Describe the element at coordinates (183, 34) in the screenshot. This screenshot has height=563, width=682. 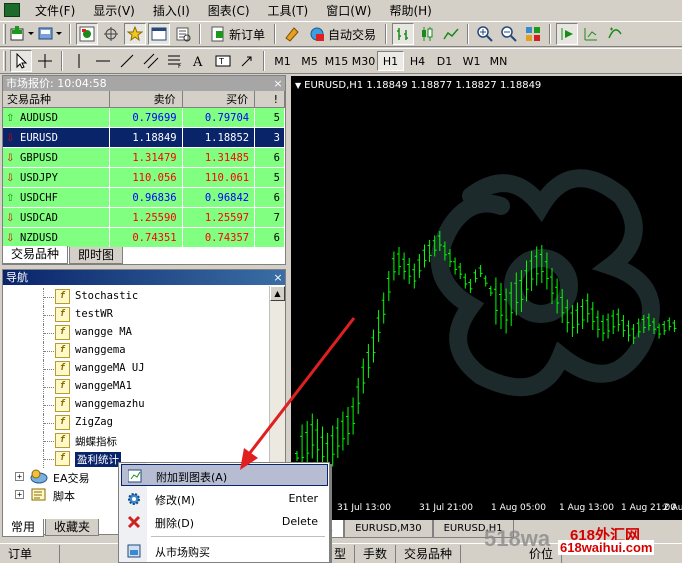
I see `strategy-tester-toggle` at that location.